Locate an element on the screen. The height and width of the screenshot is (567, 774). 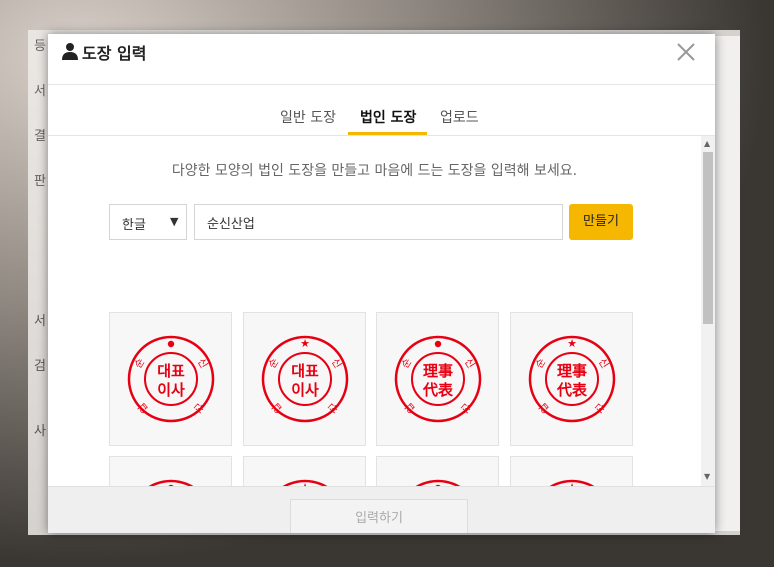
scroll-up-icon: ▲ is located at coordinates (707, 143).